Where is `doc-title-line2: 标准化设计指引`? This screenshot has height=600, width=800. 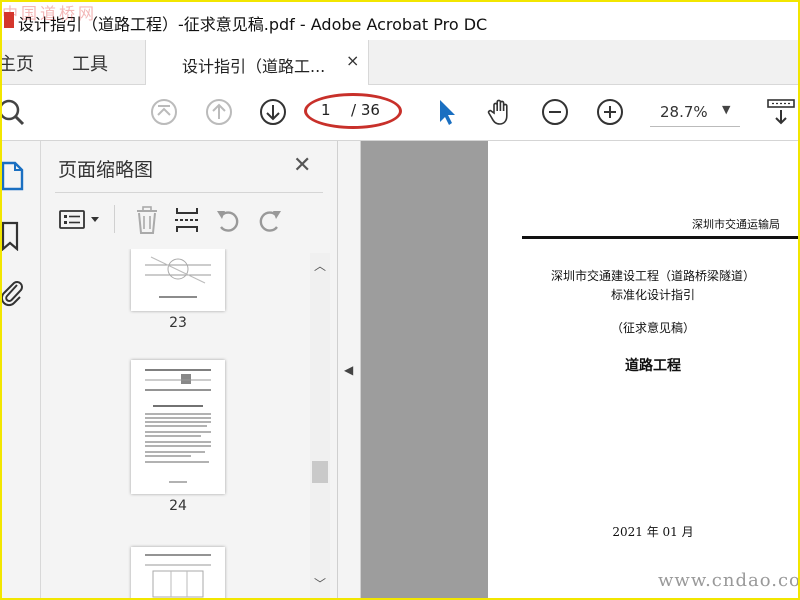 doc-title-line2: 标准化设计指引 is located at coordinates (652, 295).